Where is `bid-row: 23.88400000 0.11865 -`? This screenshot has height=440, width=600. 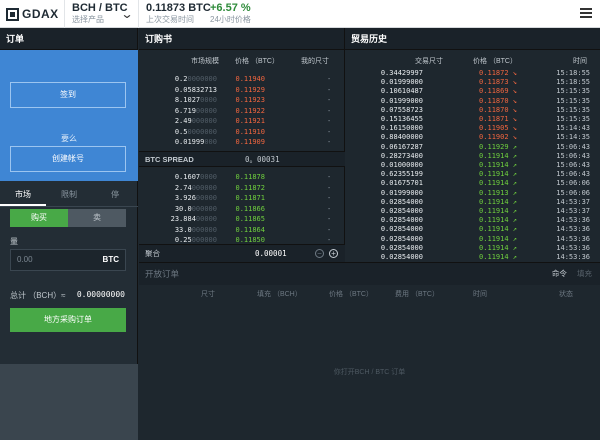
bid-row: 23.88400000 0.11865 - is located at coordinates (242, 219).